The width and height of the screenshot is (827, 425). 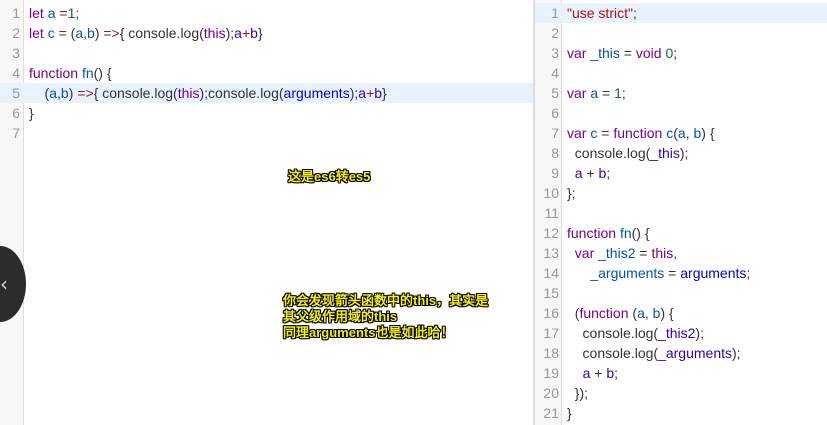 I want to click on code-token: () {, so click(x=102, y=73).